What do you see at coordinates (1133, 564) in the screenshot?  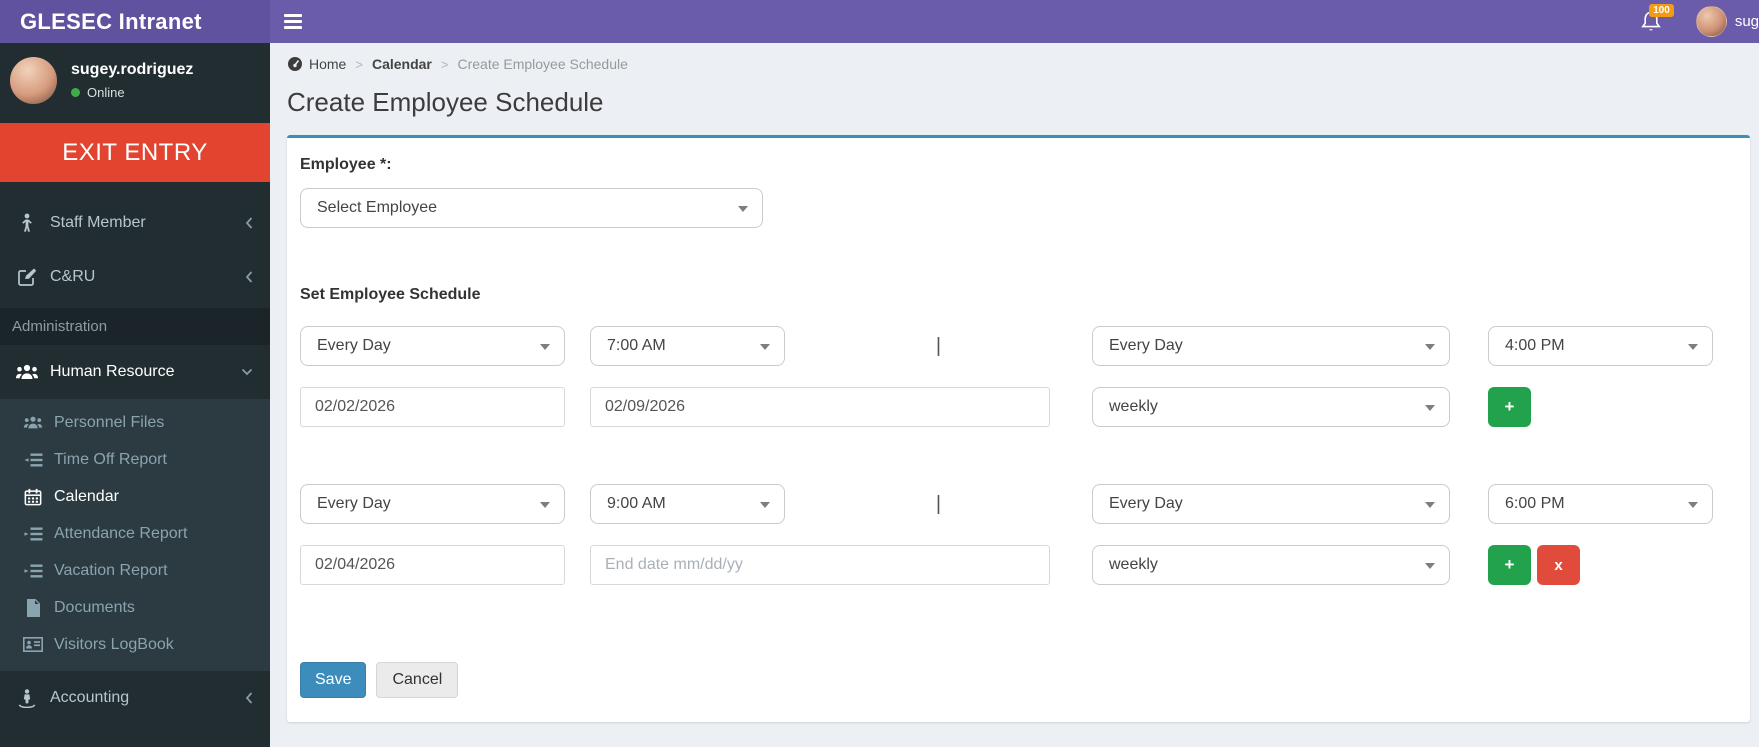 I see `frequency-value: weekly` at bounding box center [1133, 564].